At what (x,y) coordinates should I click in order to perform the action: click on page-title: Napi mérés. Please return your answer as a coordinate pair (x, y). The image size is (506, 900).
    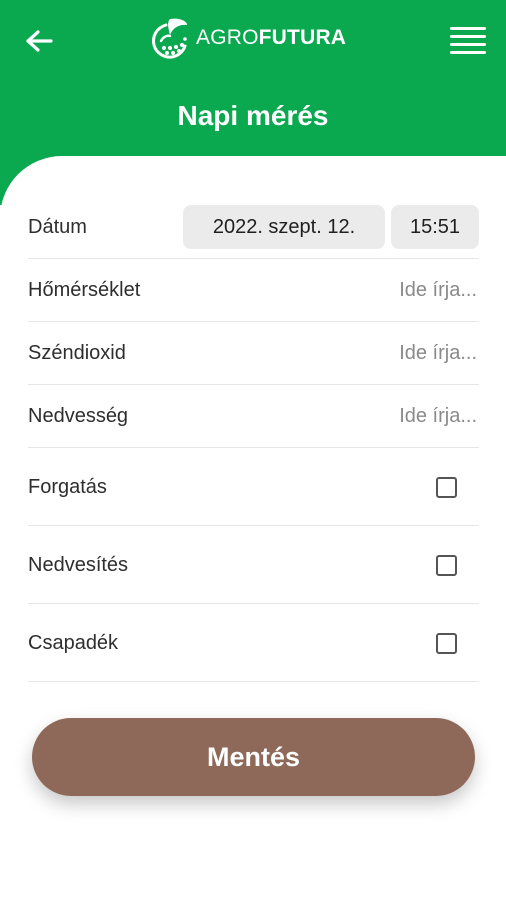
    Looking at the image, I should click on (253, 115).